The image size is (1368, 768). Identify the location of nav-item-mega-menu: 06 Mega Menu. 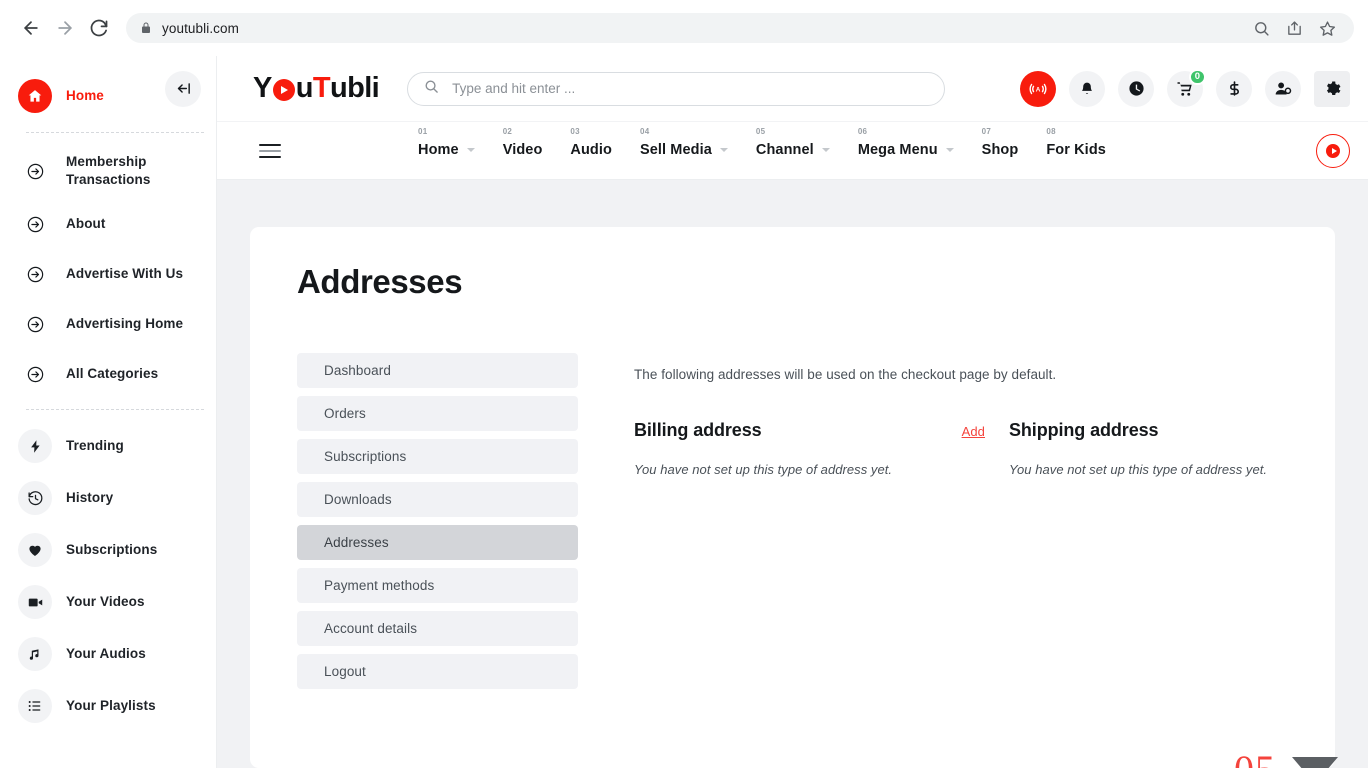
(905, 143).